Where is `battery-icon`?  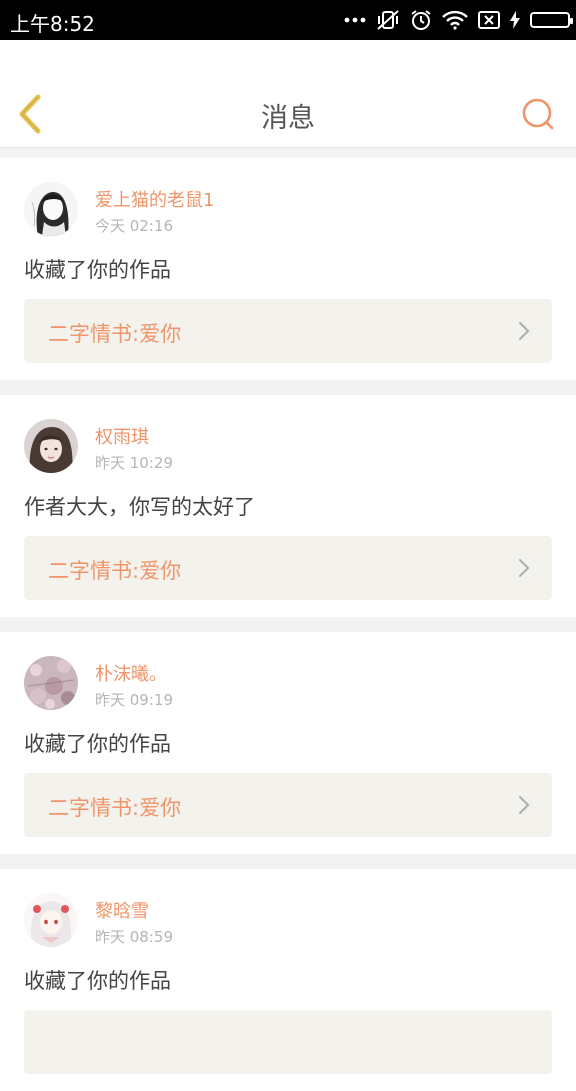 battery-icon is located at coordinates (551, 20).